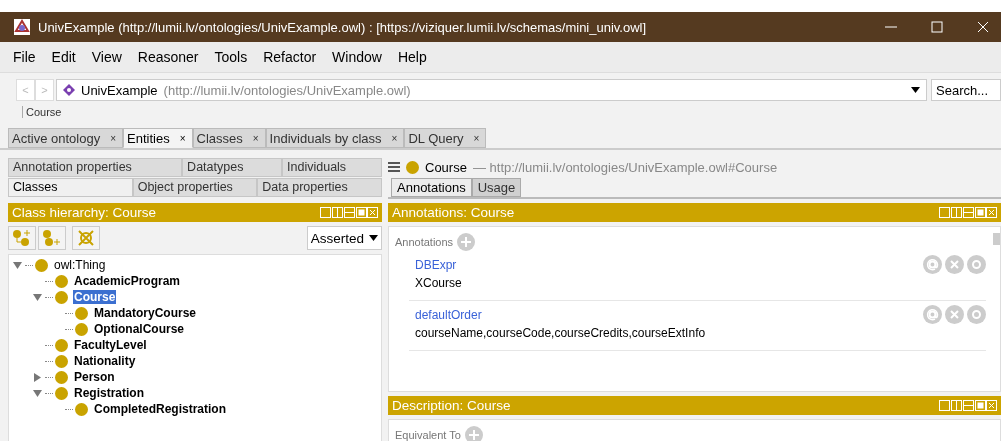 The width and height of the screenshot is (1001, 441). I want to click on workspace-tab: Entities ×, so click(158, 138).